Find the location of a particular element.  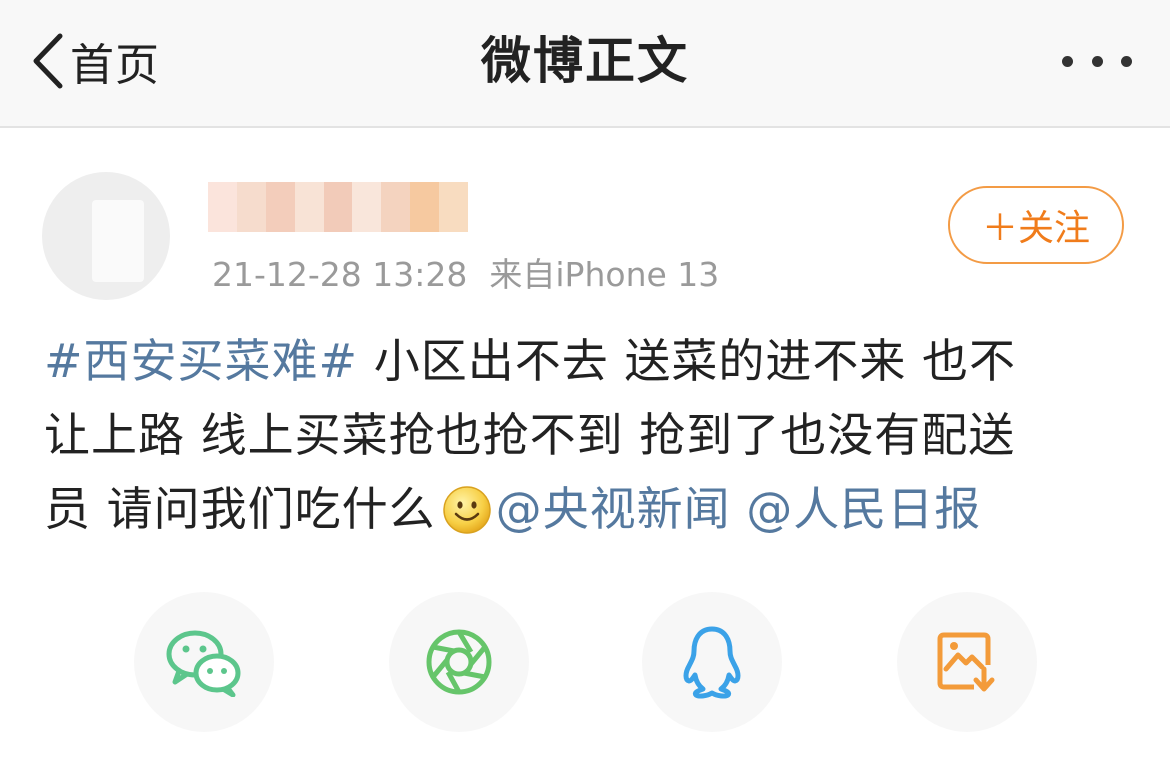

share-save-image-button is located at coordinates (967, 662).